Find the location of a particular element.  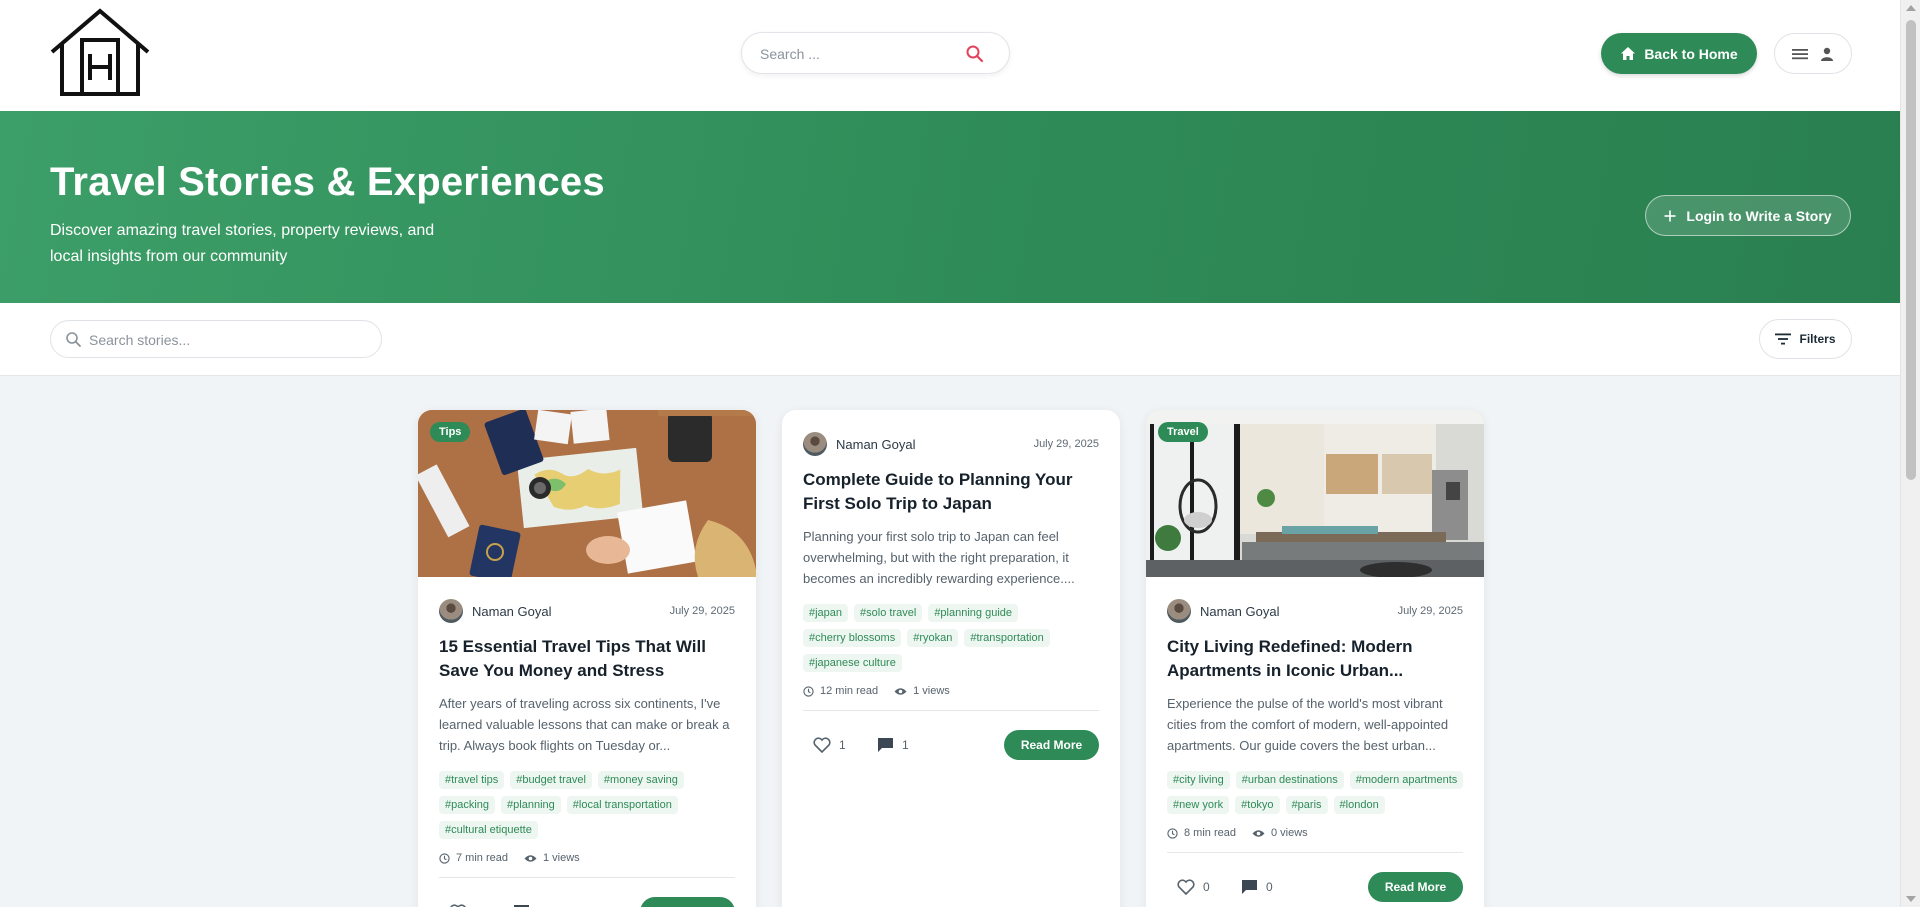

tag-chip: #packing is located at coordinates (467, 805).